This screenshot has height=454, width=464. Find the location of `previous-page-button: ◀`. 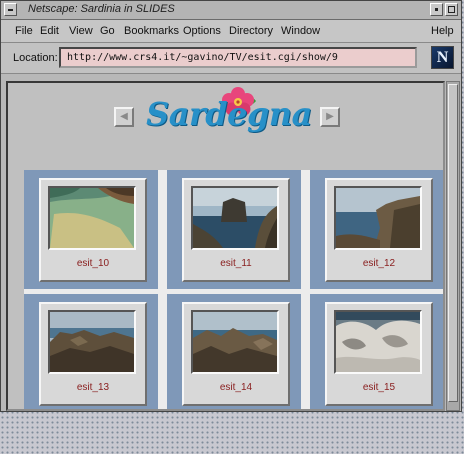

previous-page-button: ◀ is located at coordinates (124, 117).